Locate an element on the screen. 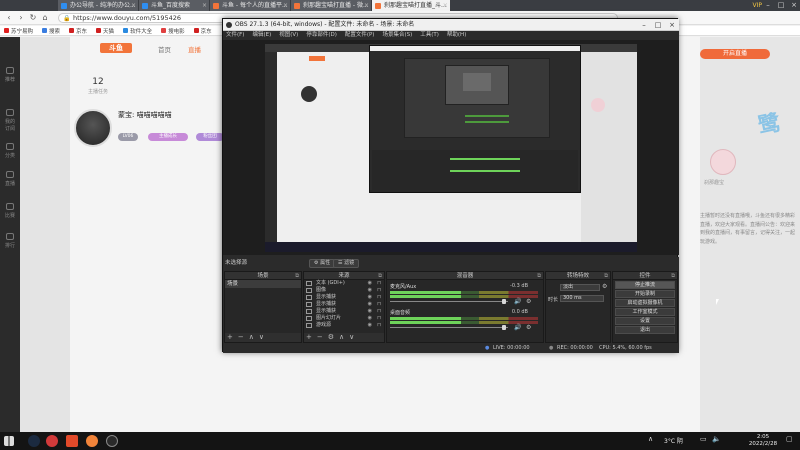 Image resolution: width=800 pixels, height=450 pixels. forward-icon: › is located at coordinates (21, 18).